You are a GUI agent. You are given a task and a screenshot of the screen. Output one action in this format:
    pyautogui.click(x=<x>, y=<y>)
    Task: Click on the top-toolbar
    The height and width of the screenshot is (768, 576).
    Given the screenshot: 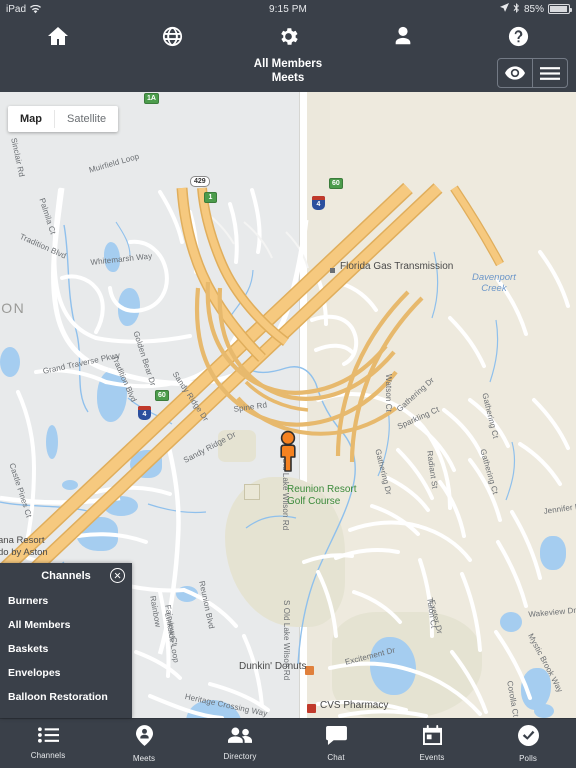 What is the action you would take?
    pyautogui.click(x=288, y=36)
    